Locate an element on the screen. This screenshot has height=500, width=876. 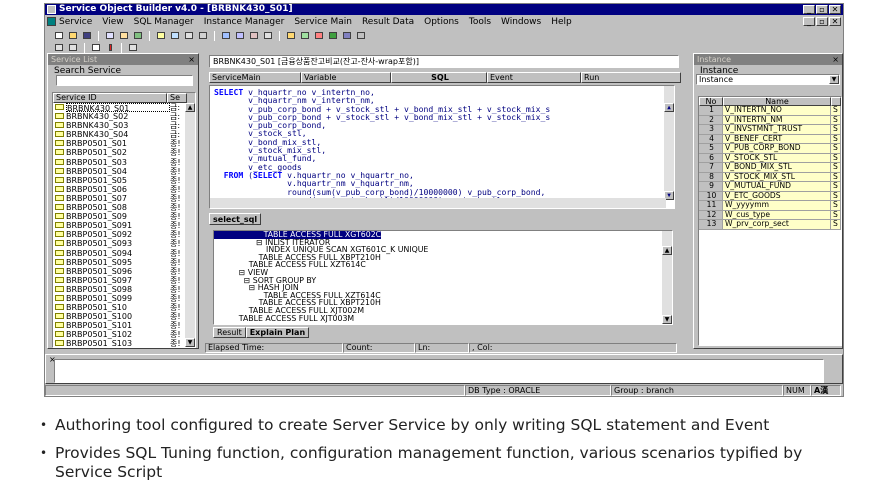
list-item: BRBP0501_S091 종! is located at coordinates (124, 225).